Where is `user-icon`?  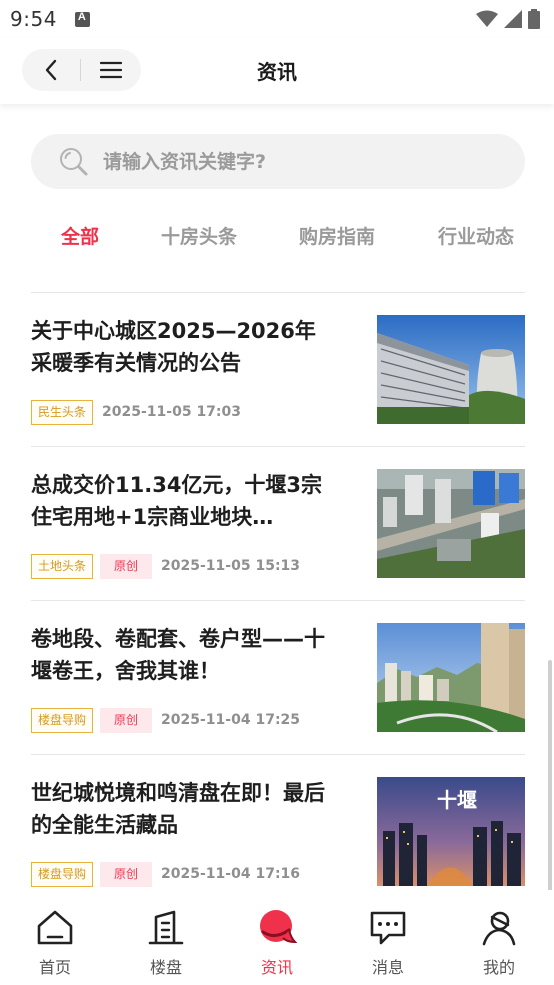
user-icon is located at coordinates (499, 928).